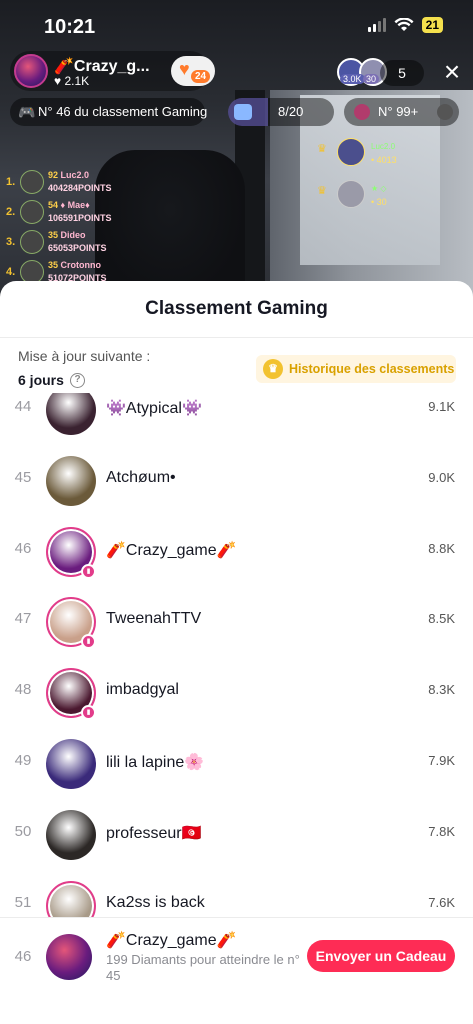  Describe the element at coordinates (441, 548) in the screenshot. I see `points: 8.8K` at that location.